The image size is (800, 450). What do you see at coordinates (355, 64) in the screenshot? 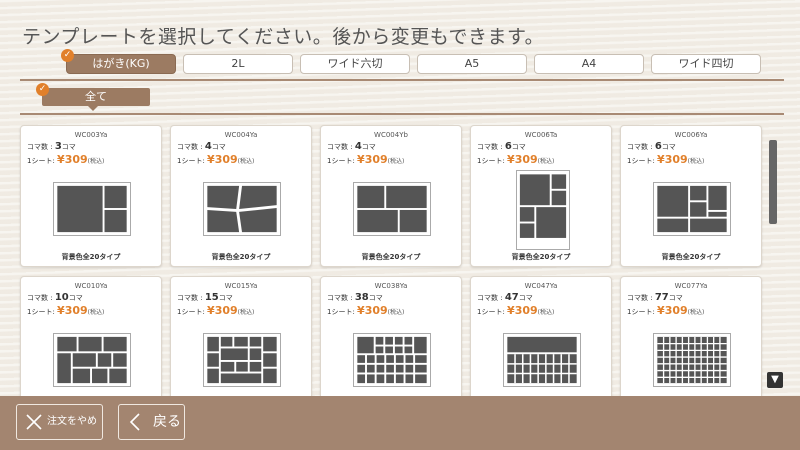
I see `tab-wide-rokugiri: ワイド六切` at bounding box center [355, 64].